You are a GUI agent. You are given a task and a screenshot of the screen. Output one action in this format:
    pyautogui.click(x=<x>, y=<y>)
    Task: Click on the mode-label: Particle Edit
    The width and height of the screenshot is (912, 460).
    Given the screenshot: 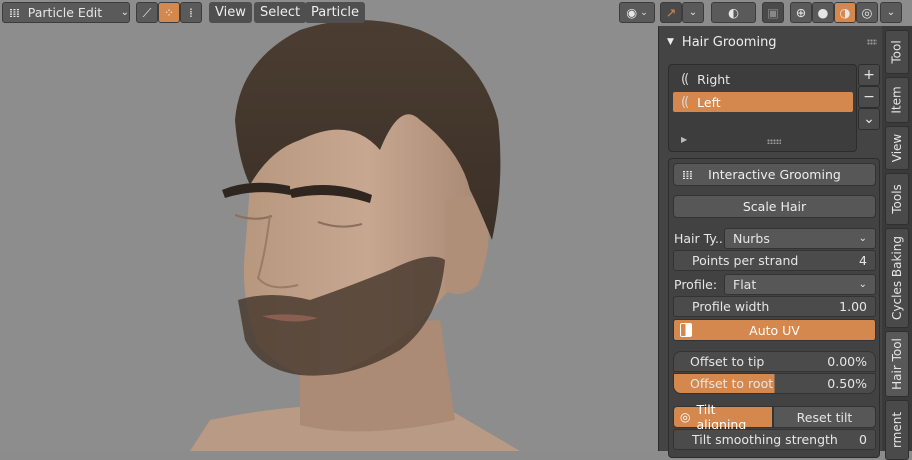 What is the action you would take?
    pyautogui.click(x=65, y=12)
    